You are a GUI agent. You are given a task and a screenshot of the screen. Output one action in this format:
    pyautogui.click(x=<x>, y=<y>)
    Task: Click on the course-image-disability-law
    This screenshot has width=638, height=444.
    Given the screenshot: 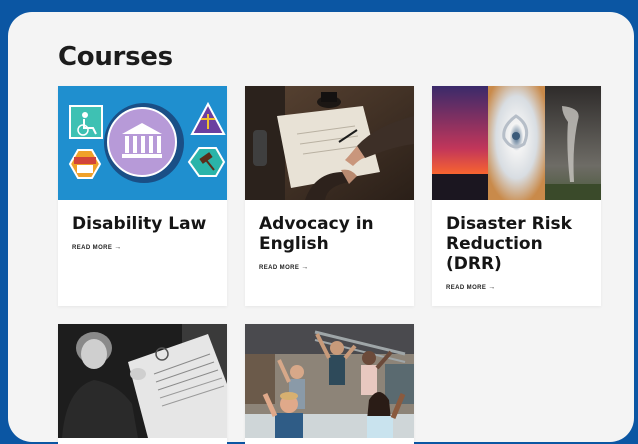 What is the action you would take?
    pyautogui.click(x=142, y=143)
    